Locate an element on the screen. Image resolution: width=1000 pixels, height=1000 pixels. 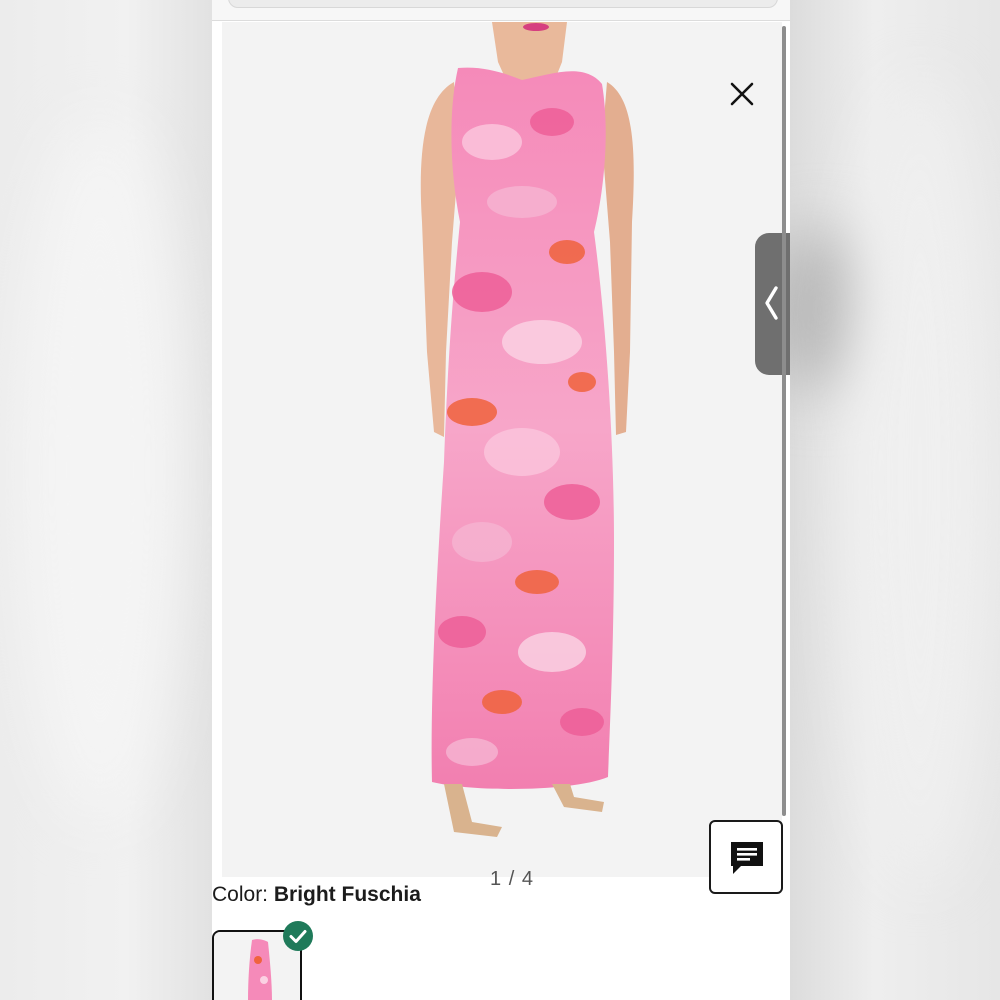
chat-icon is located at coordinates (747, 858).